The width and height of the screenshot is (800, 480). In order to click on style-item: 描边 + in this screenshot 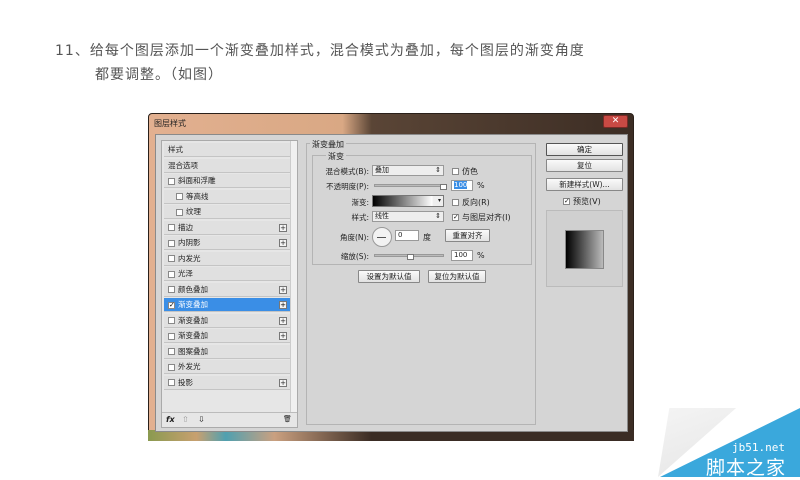, I will do `click(227, 227)`.